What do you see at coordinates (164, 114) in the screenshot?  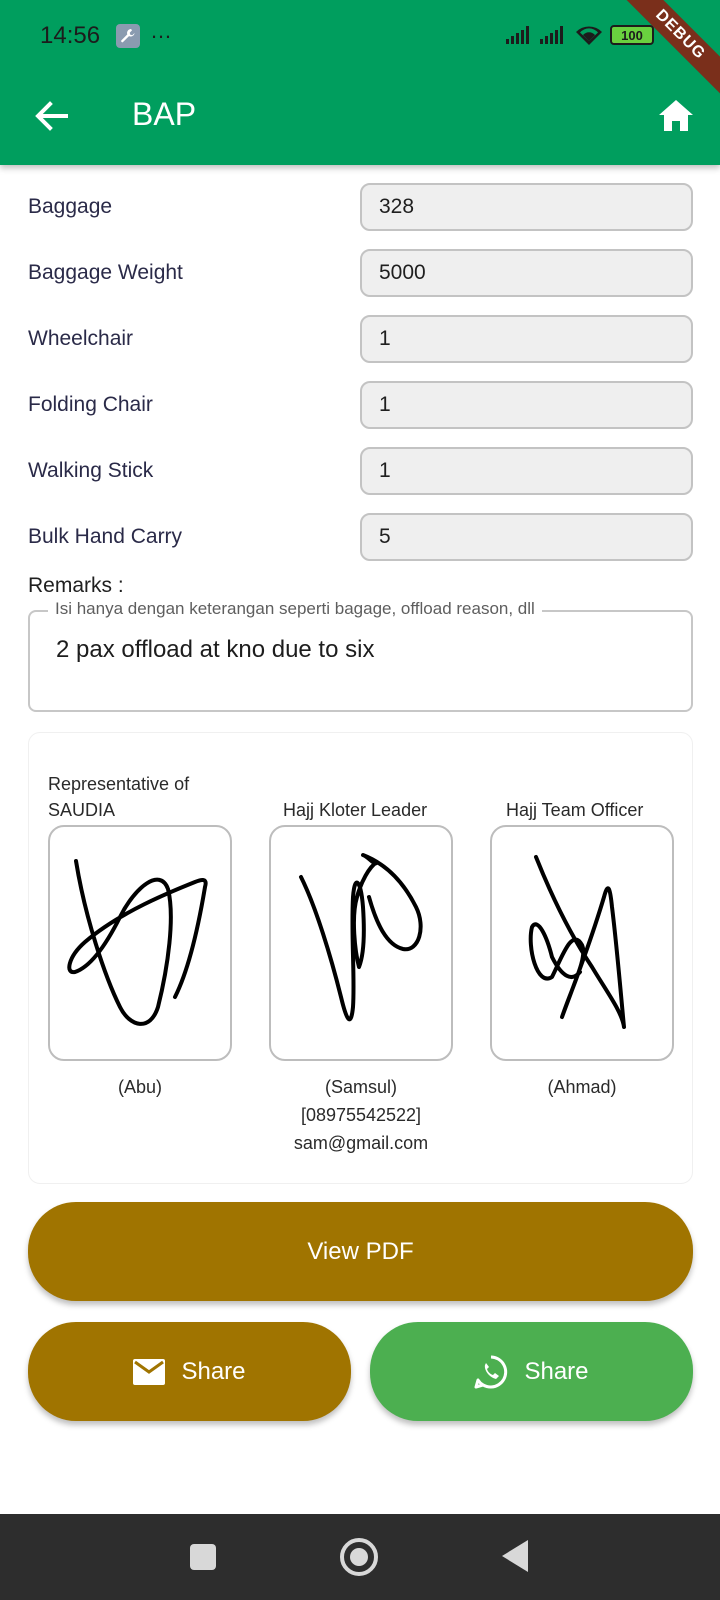 I see `page-title: BAP` at bounding box center [164, 114].